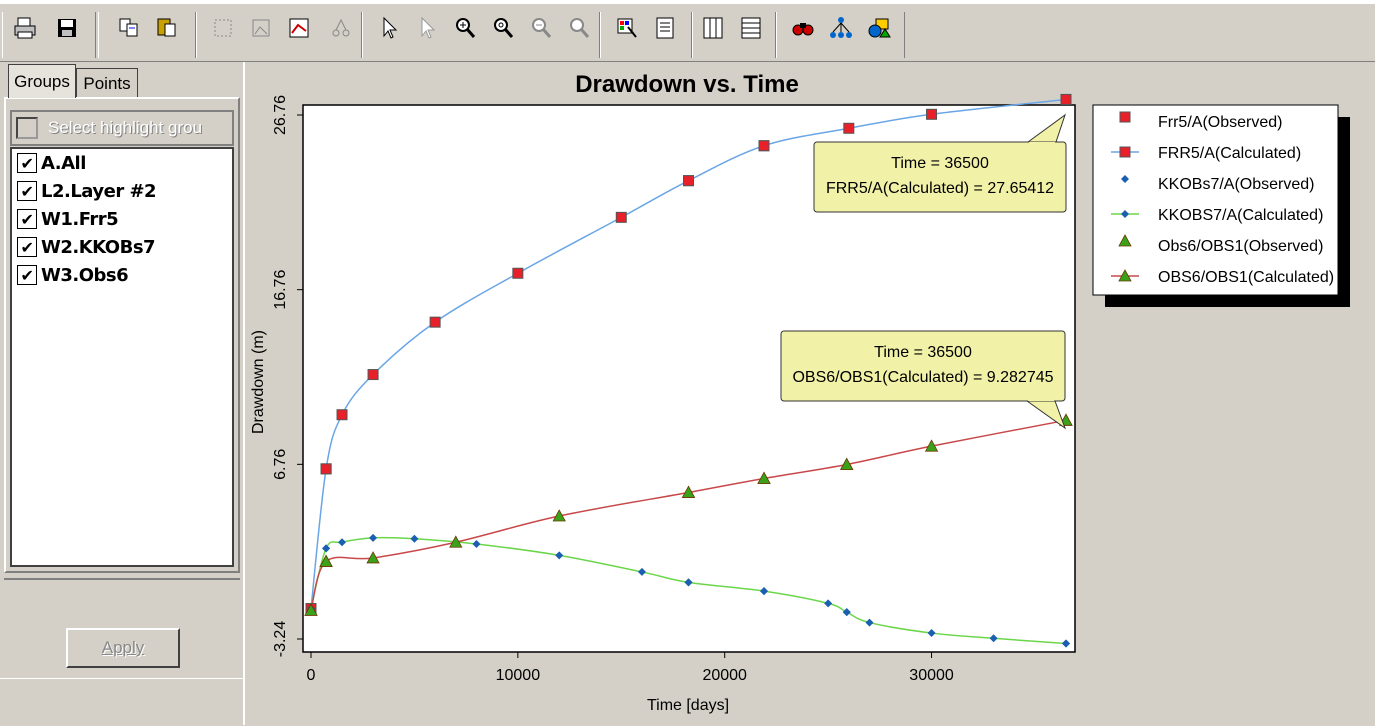 The image size is (1375, 726). What do you see at coordinates (147, 35) in the screenshot?
I see `toolbar-group` at bounding box center [147, 35].